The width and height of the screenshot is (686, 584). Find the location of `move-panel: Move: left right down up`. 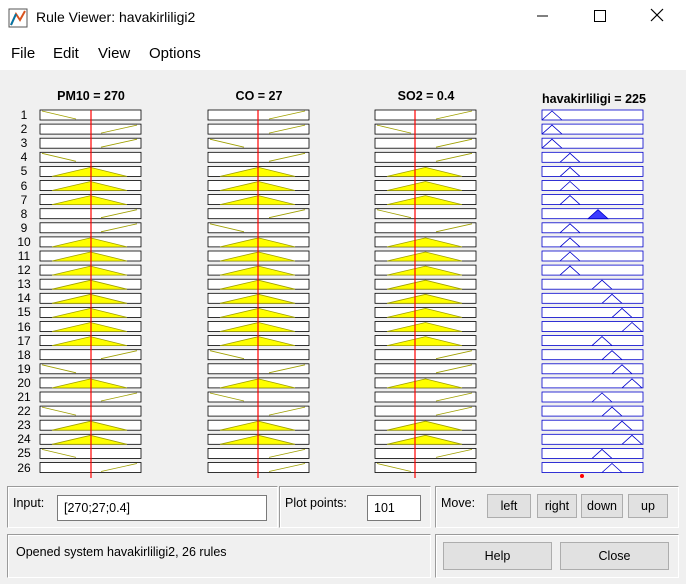

move-panel: Move: left right down up is located at coordinates (557, 507).